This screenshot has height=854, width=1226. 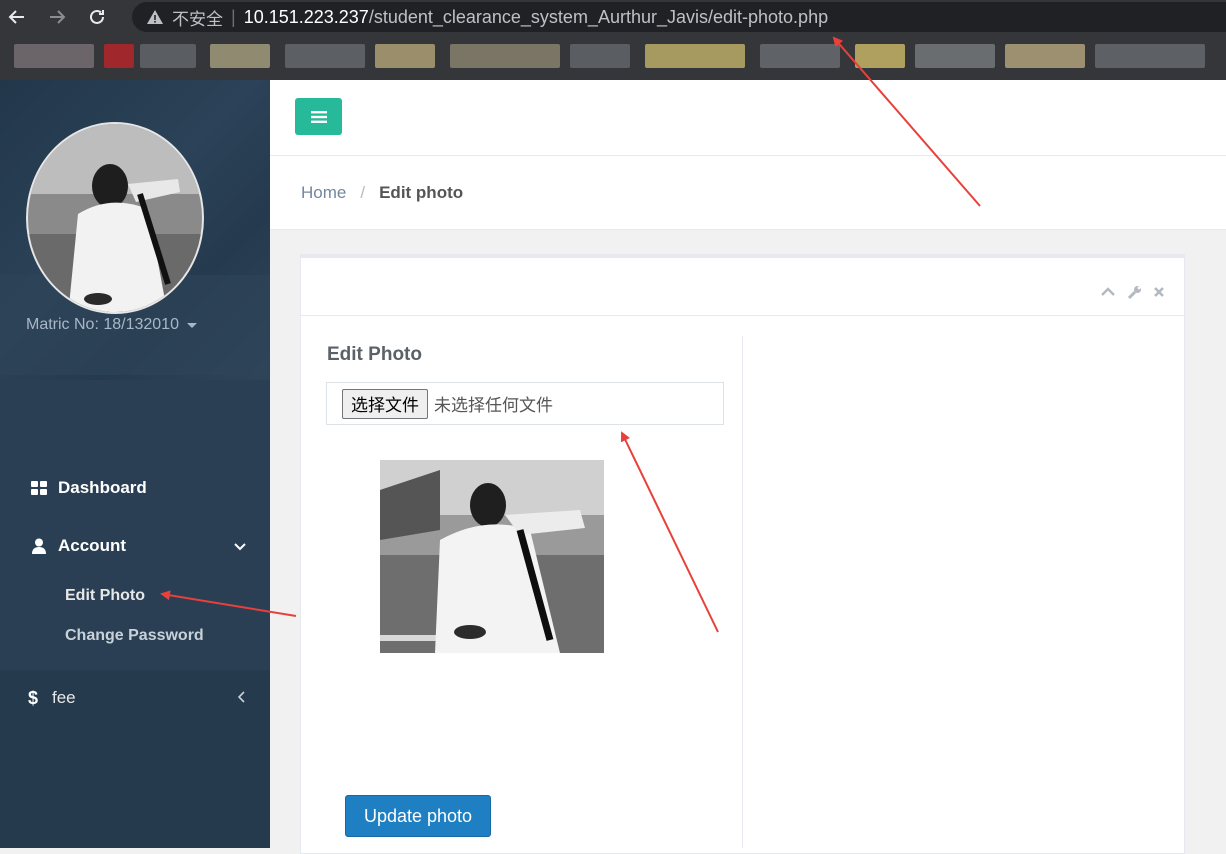 I want to click on menu-toggle-button, so click(x=318, y=116).